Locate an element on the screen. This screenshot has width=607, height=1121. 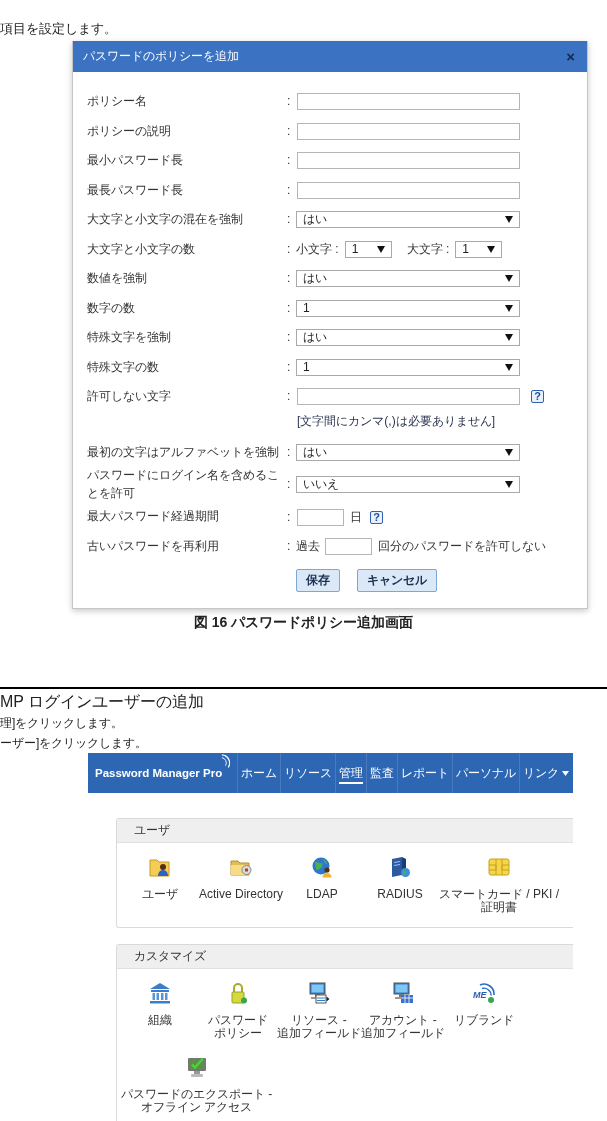
monitor-grid-icon is located at coordinates (403, 993).